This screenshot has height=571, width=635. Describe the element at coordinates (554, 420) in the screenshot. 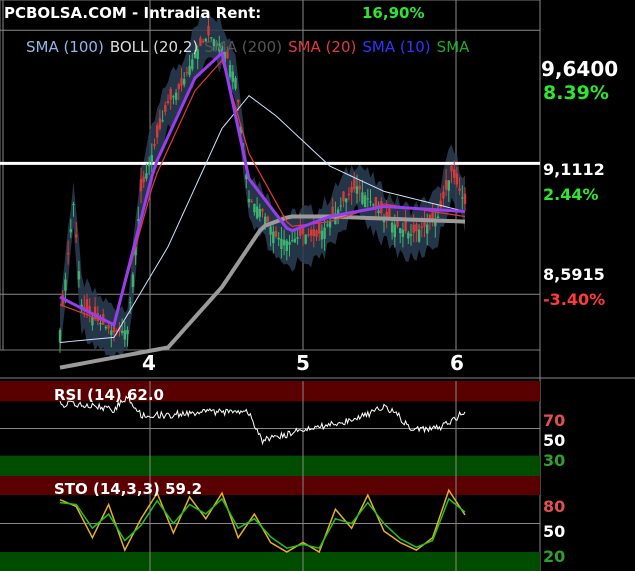

I see `rsi-level-70: 70` at that location.